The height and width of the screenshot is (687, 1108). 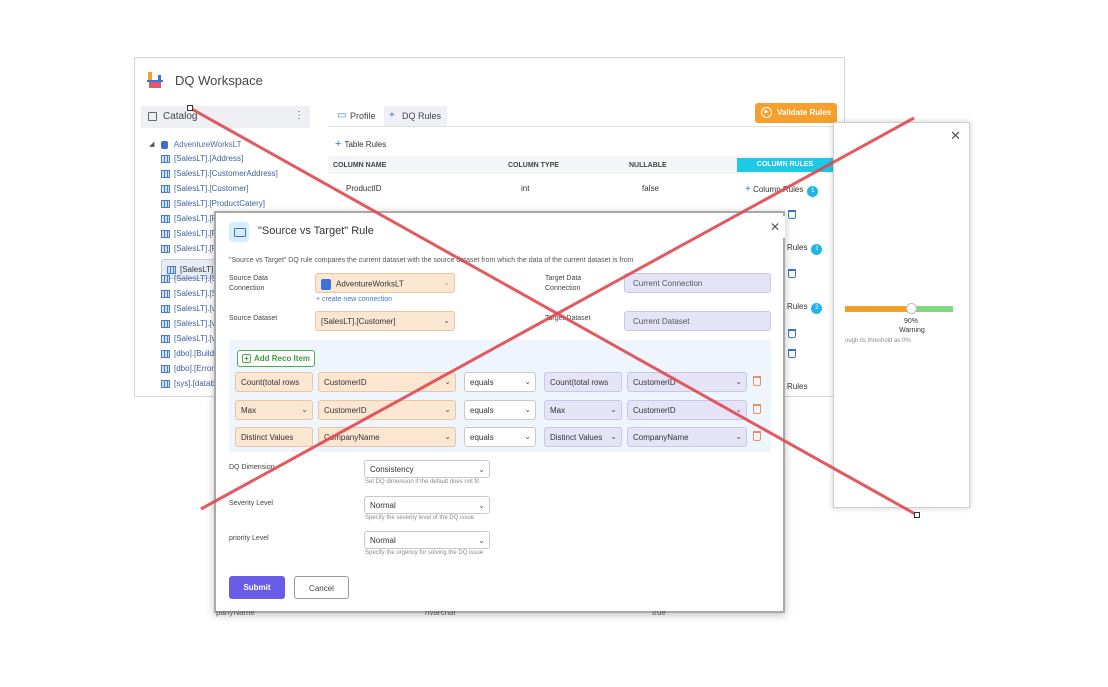 I want to click on catalog-label: Catalog, so click(x=180, y=116).